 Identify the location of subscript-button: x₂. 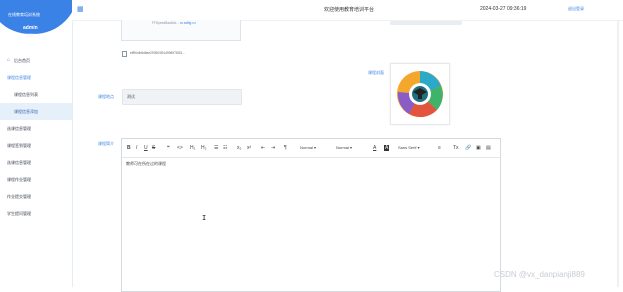
(239, 148).